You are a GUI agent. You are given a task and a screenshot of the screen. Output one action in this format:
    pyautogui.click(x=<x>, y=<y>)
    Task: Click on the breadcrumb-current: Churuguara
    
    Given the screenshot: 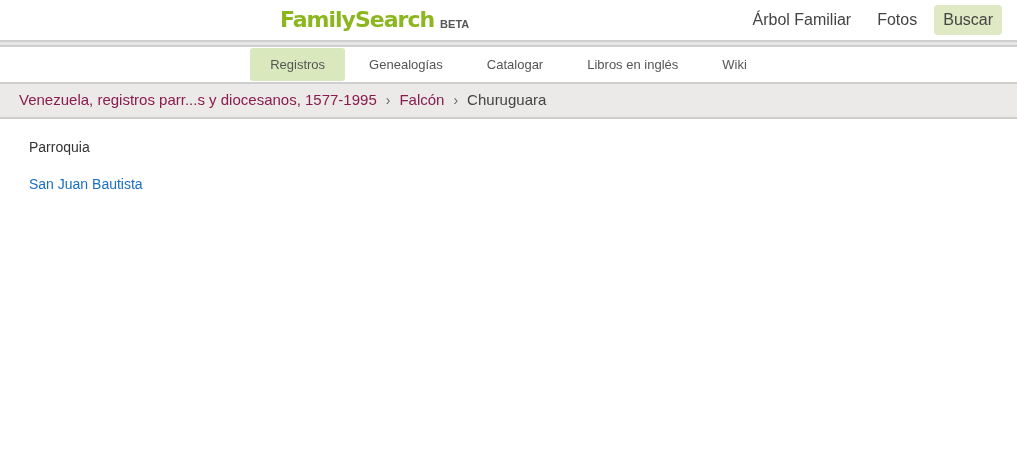 What is the action you would take?
    pyautogui.click(x=507, y=100)
    